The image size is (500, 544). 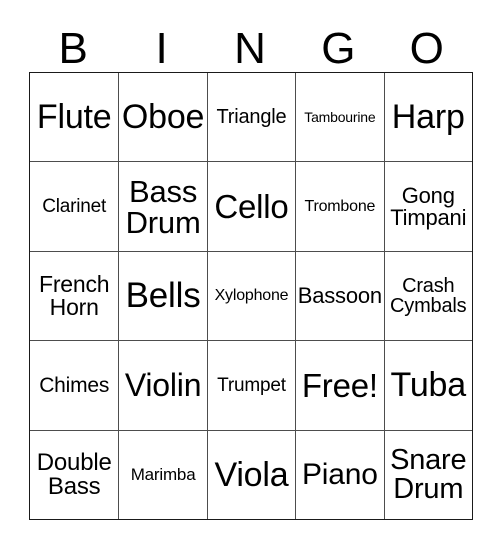 I want to click on bingo-cell-o3: Crash Cymbals, so click(x=427, y=296).